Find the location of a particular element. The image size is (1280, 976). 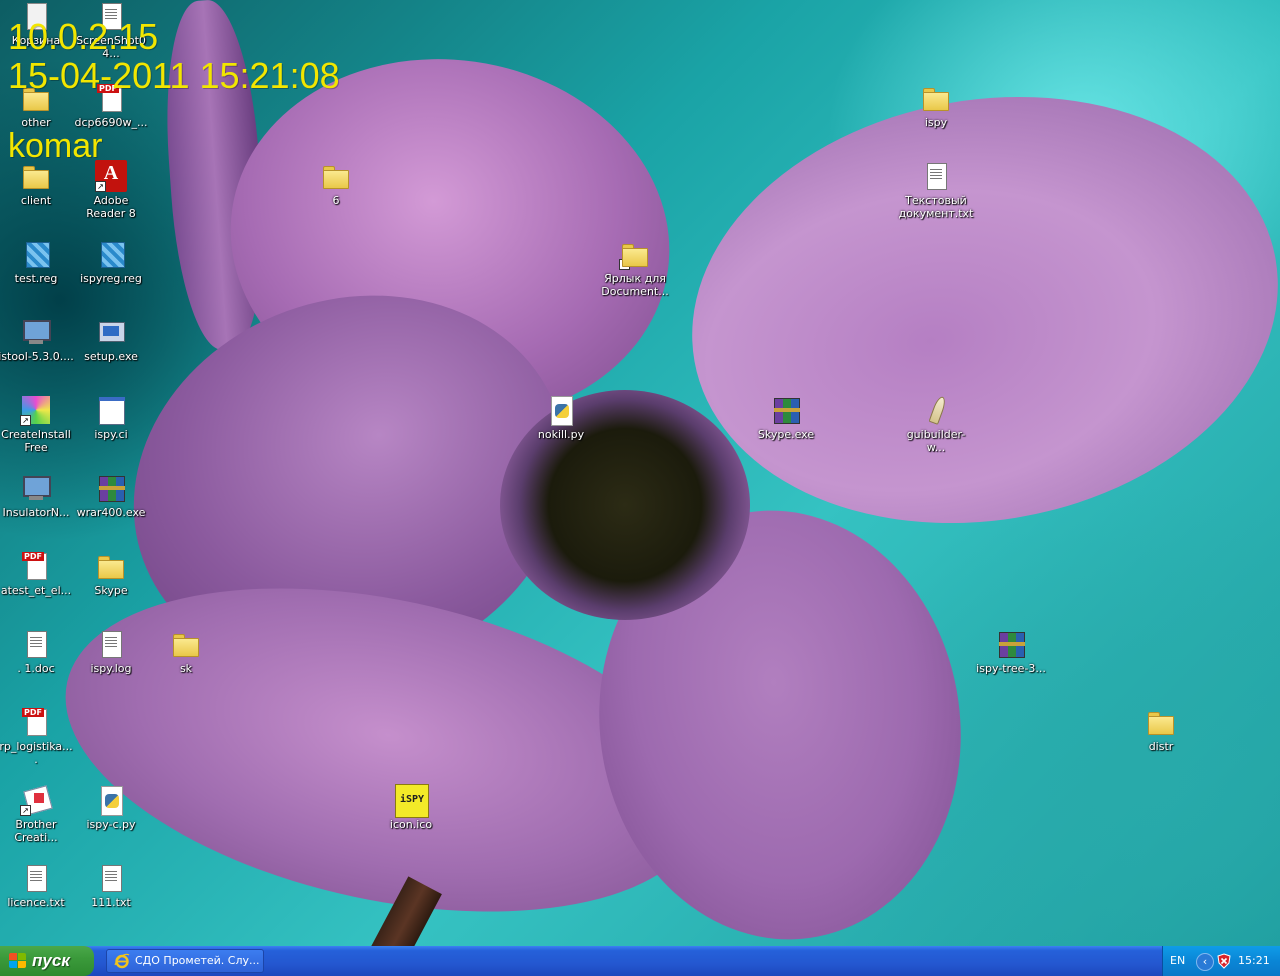

start-button: пуск is located at coordinates (47, 961).